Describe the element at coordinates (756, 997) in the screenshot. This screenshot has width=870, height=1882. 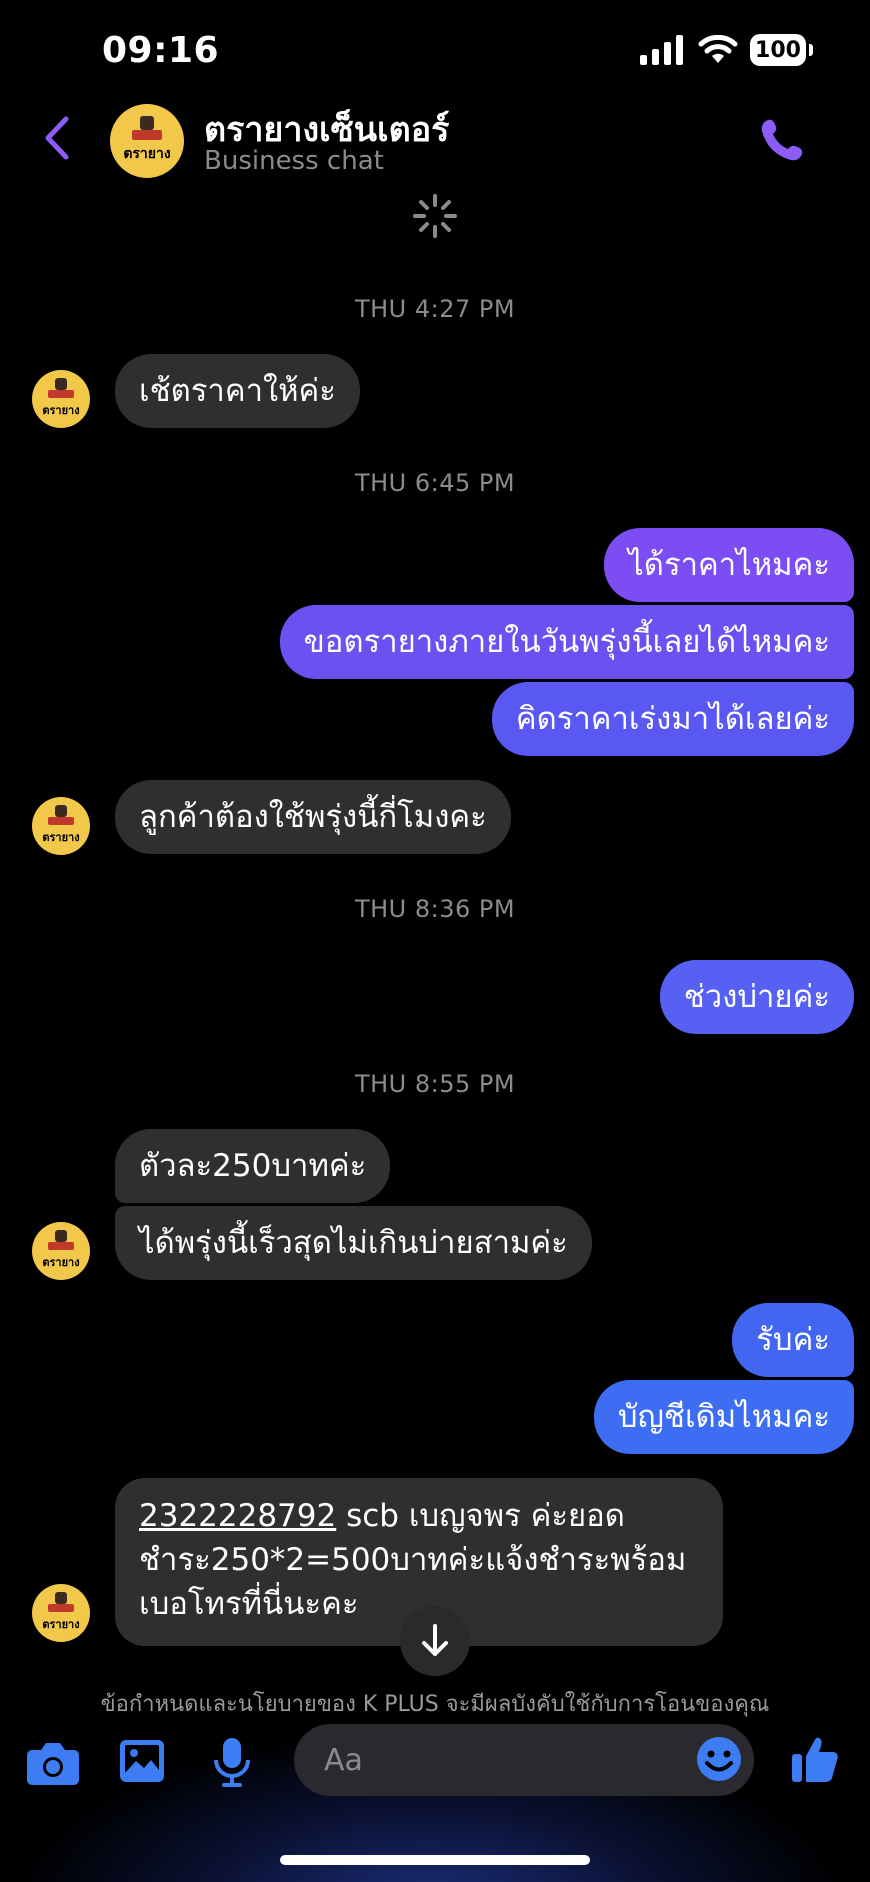
I see `outgoing-message: ช่วงบ่ายค่ะ` at that location.